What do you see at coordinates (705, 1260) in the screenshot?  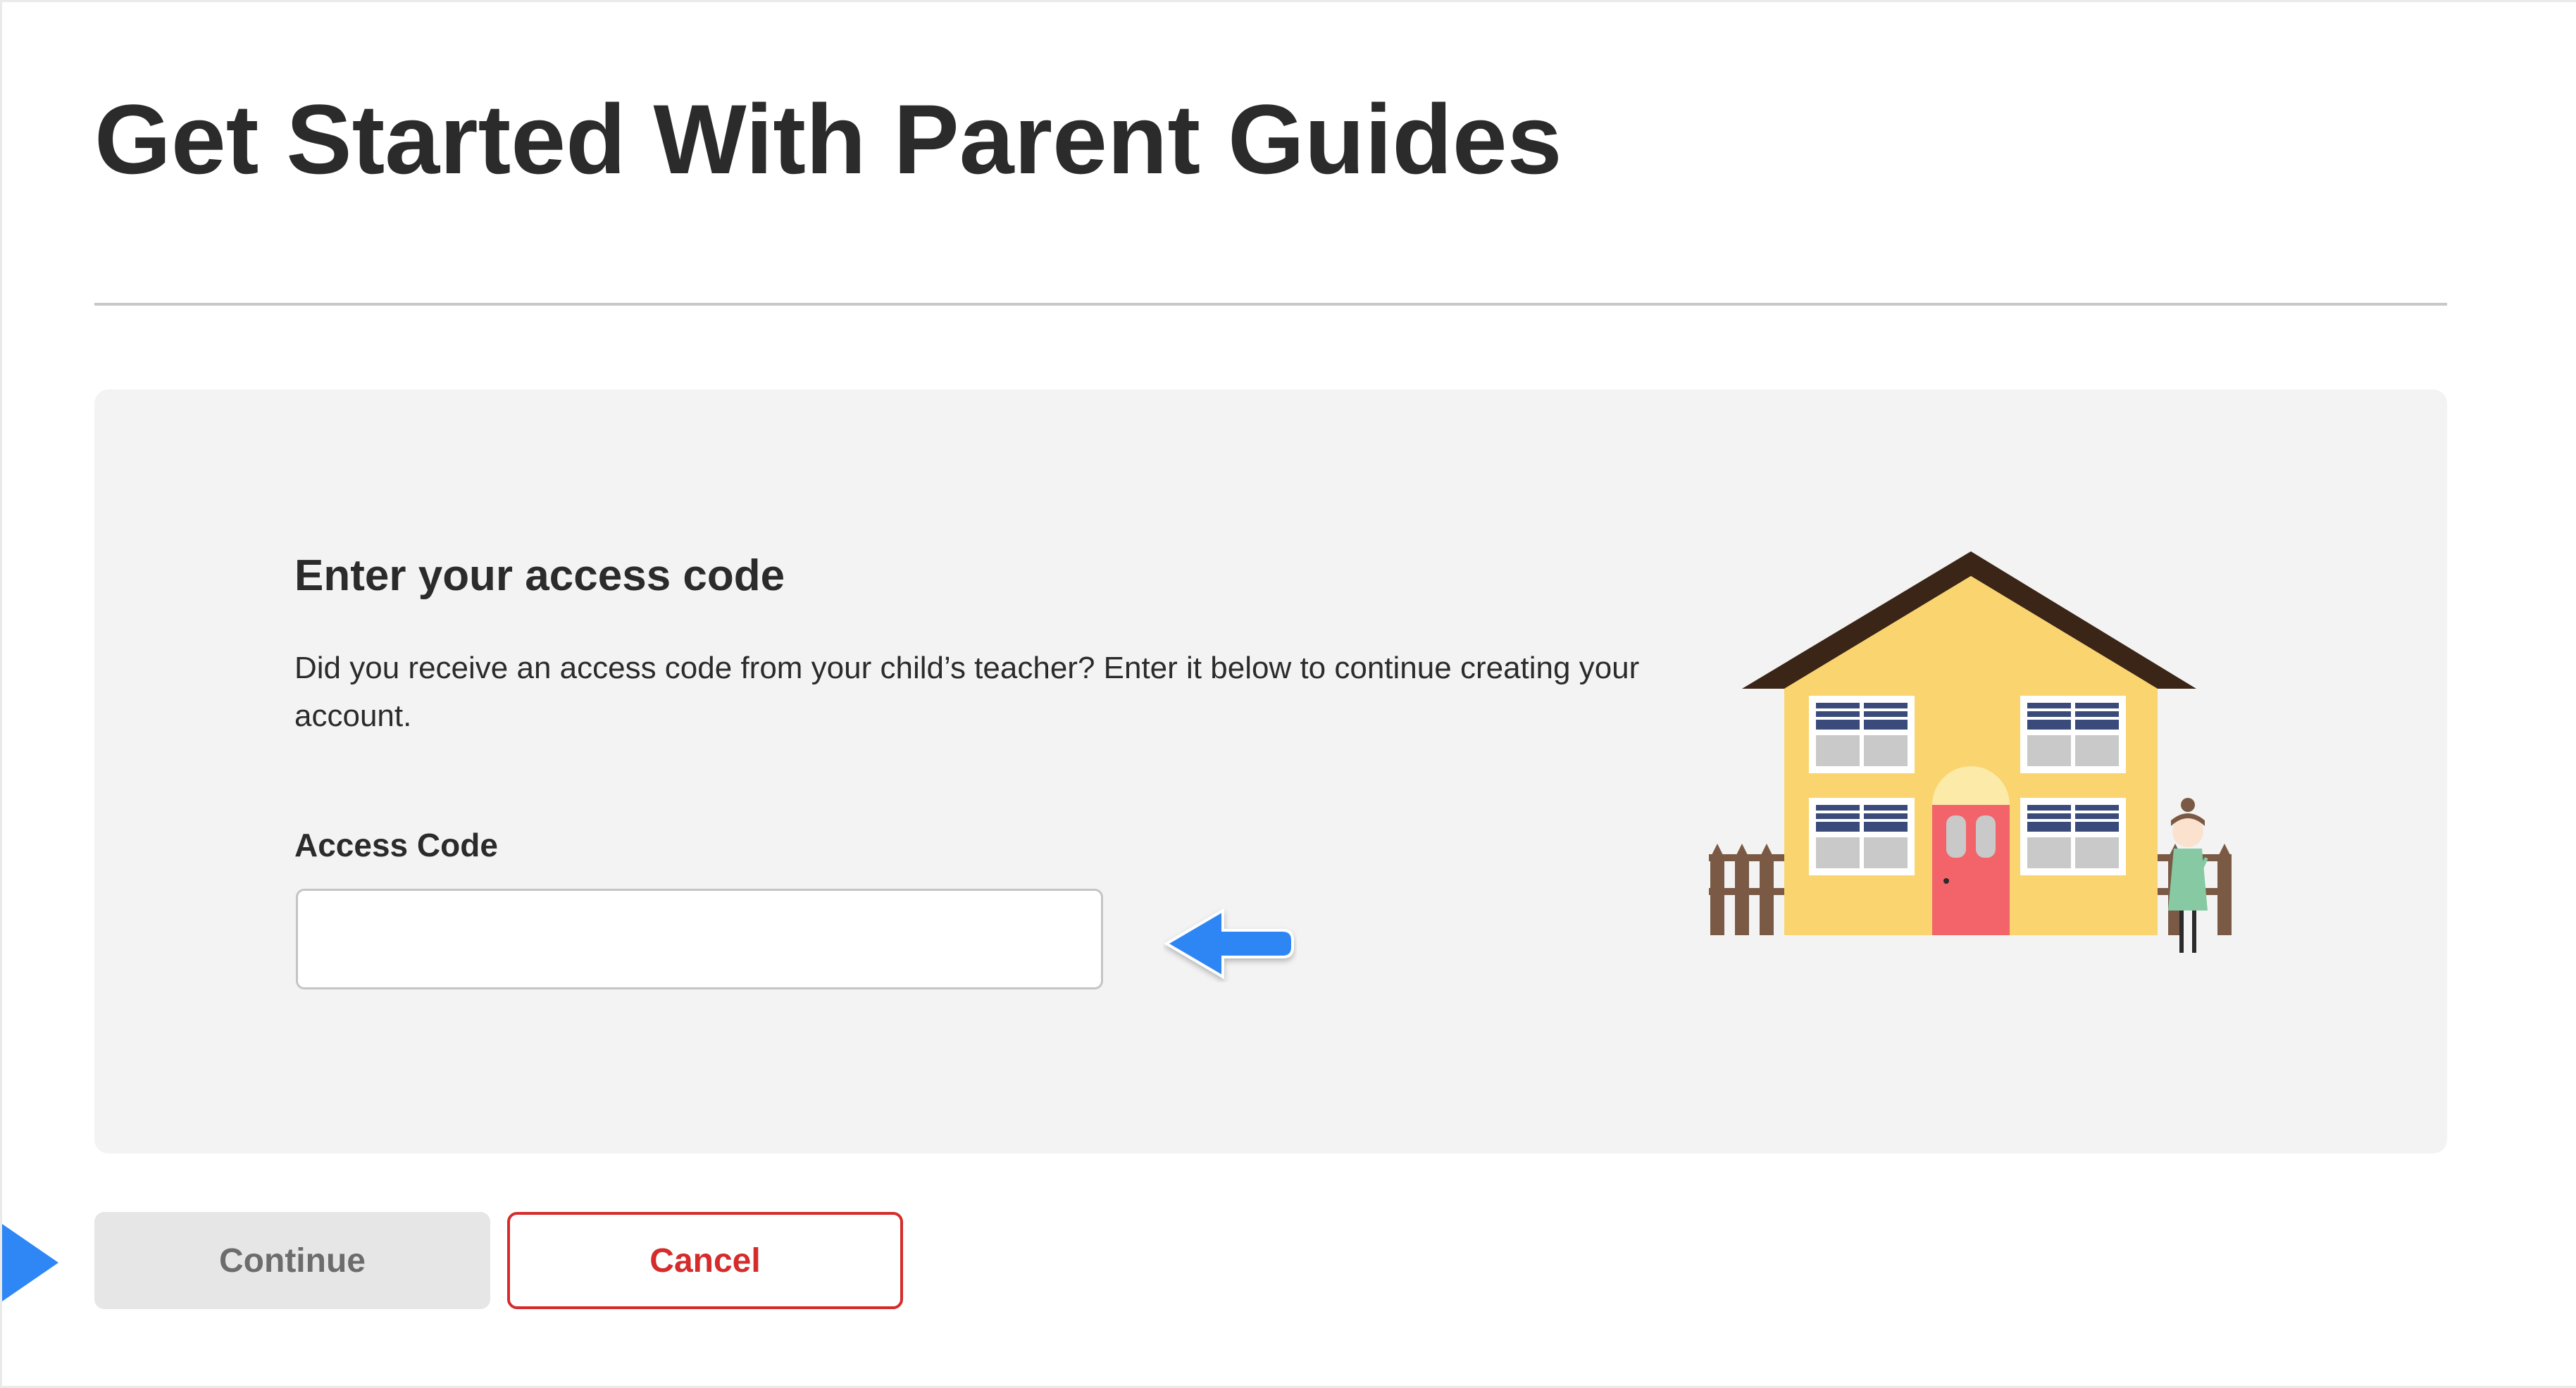 I see `cancel-button: Cancel` at bounding box center [705, 1260].